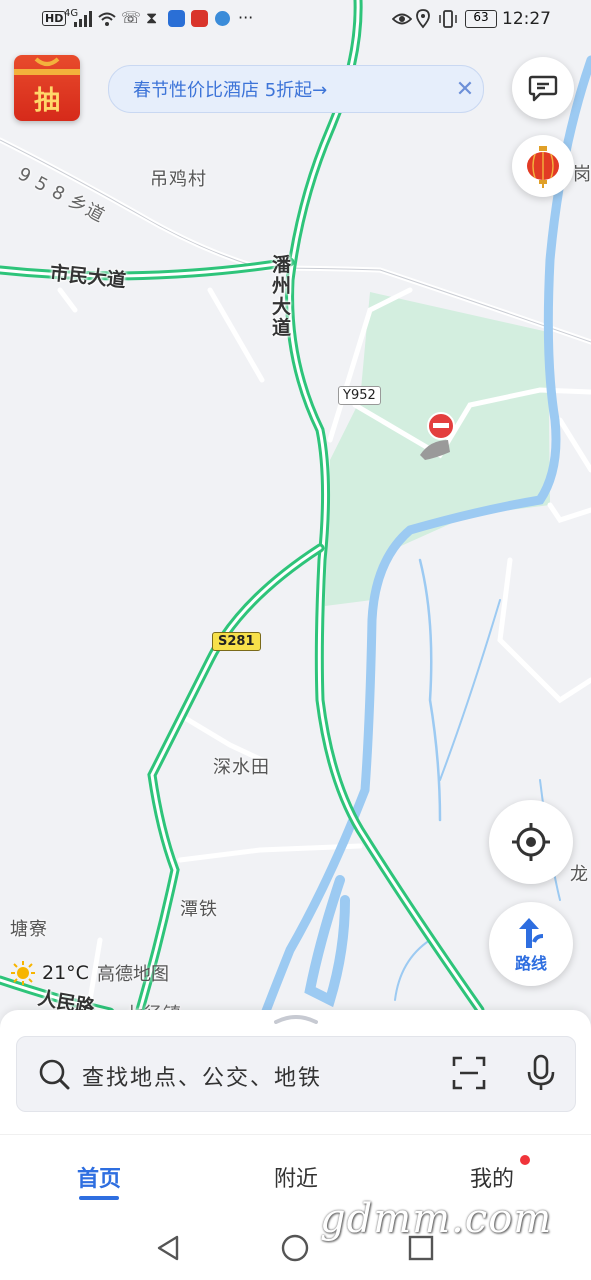 The width and height of the screenshot is (591, 1280). Describe the element at coordinates (296, 1019) in the screenshot. I see `drag-handle-icon` at that location.